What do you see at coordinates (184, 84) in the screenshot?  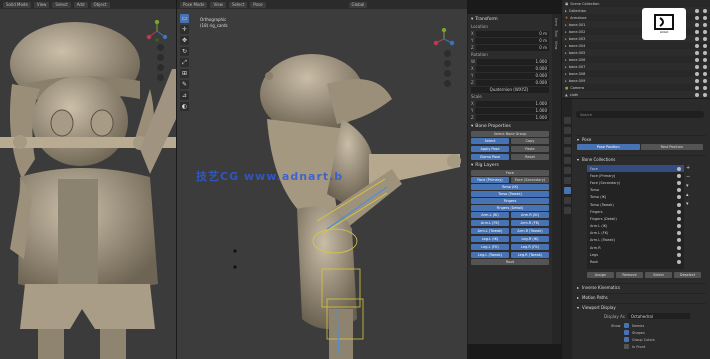 I see `annotate-icon: ✎` at bounding box center [184, 84].